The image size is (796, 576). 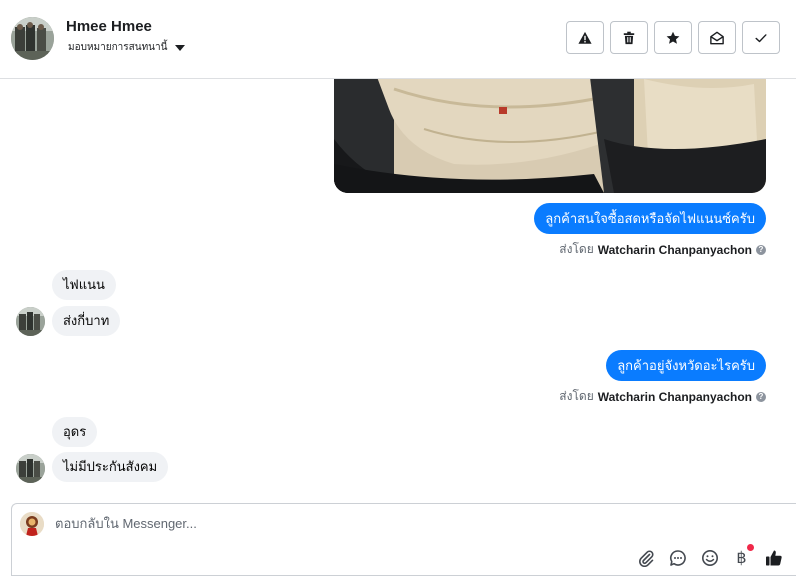 What do you see at coordinates (750, 547) in the screenshot?
I see `notification-dot` at bounding box center [750, 547].